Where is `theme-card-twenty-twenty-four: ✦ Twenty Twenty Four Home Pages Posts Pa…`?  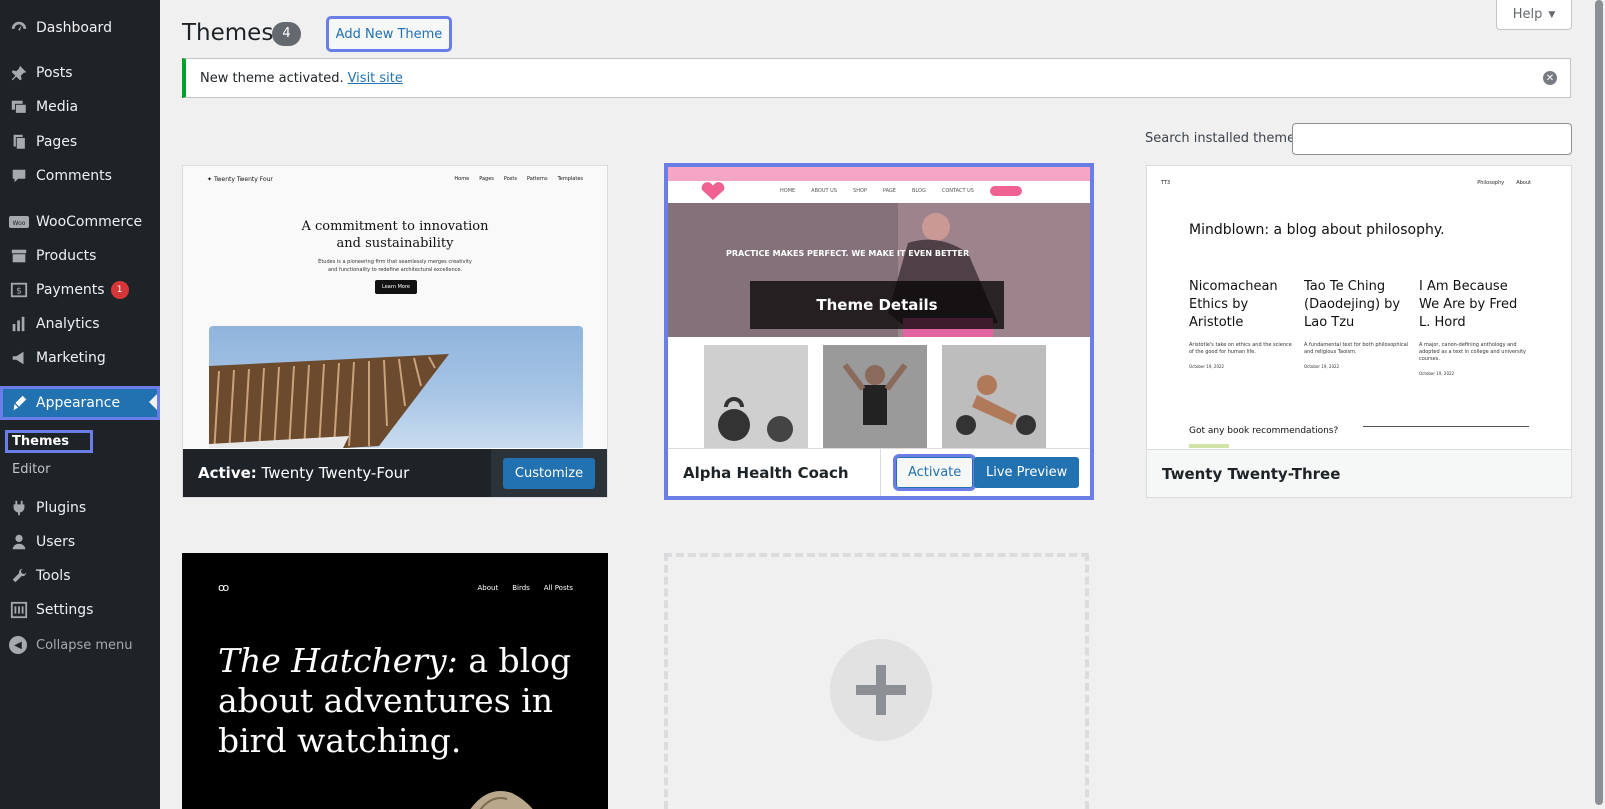 theme-card-twenty-twenty-four: ✦ Twenty Twenty Four Home Pages Posts Pa… is located at coordinates (395, 331).